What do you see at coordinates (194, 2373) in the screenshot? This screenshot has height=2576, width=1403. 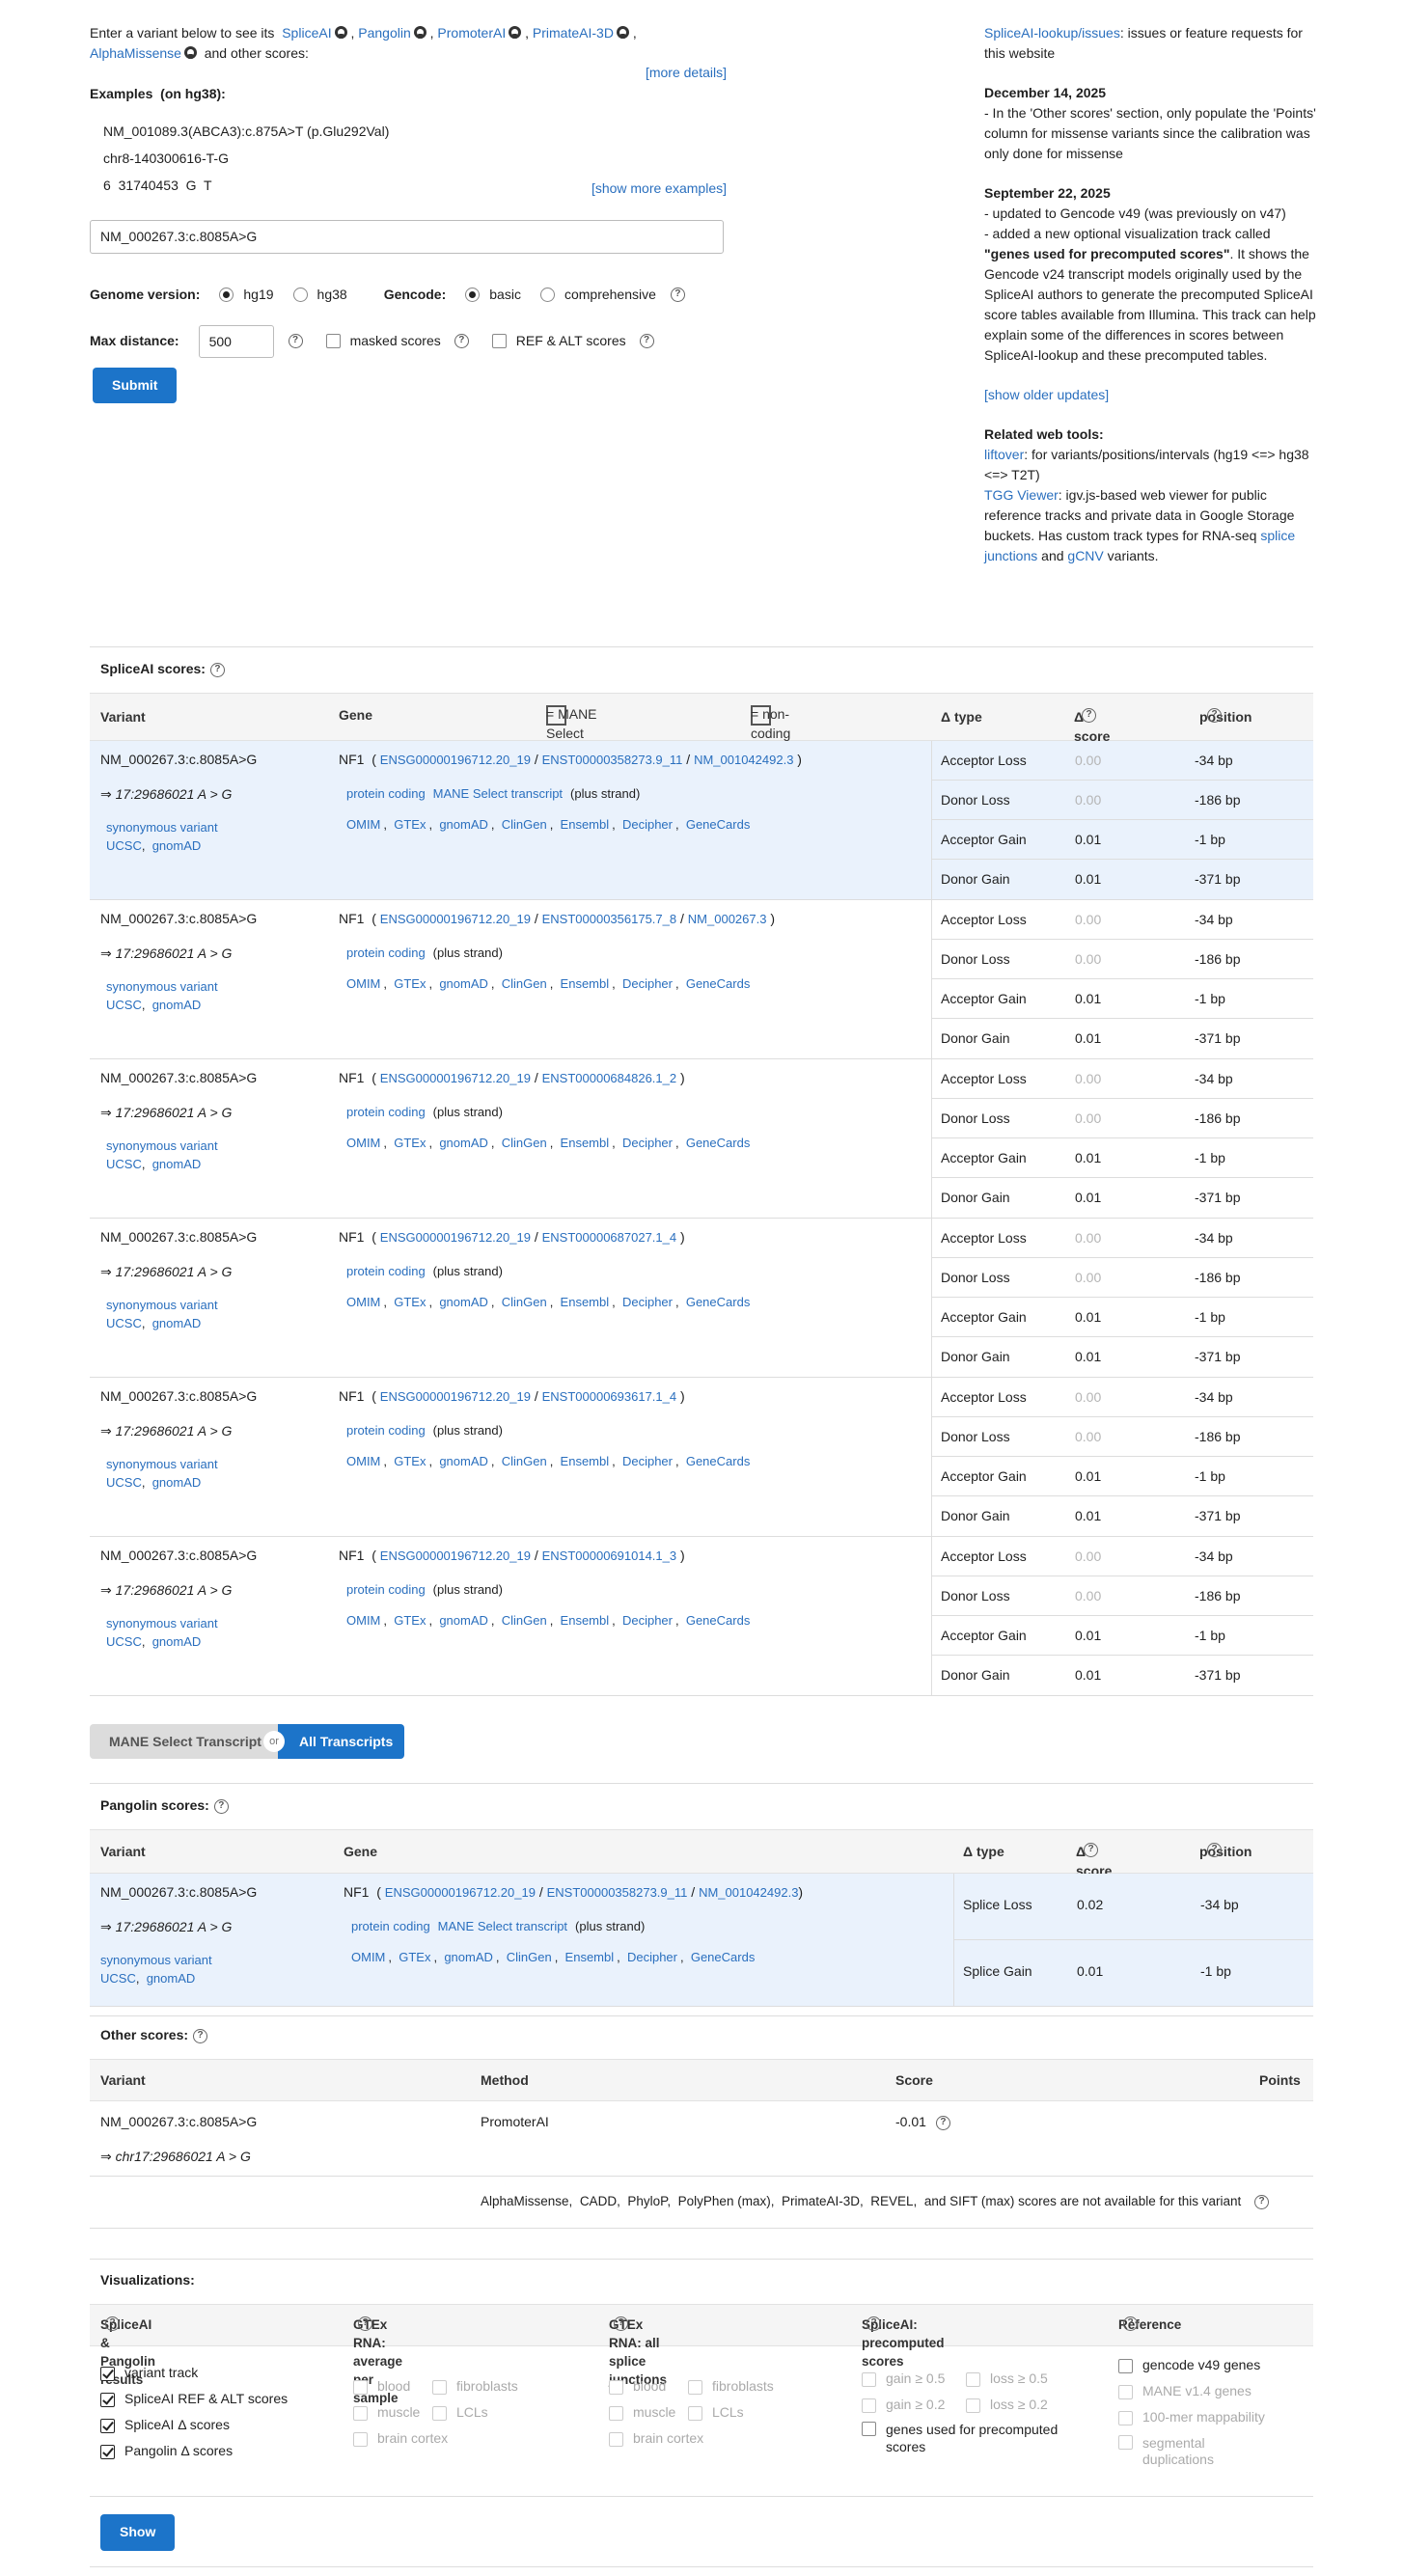 I see `viz-option: variant track` at bounding box center [194, 2373].